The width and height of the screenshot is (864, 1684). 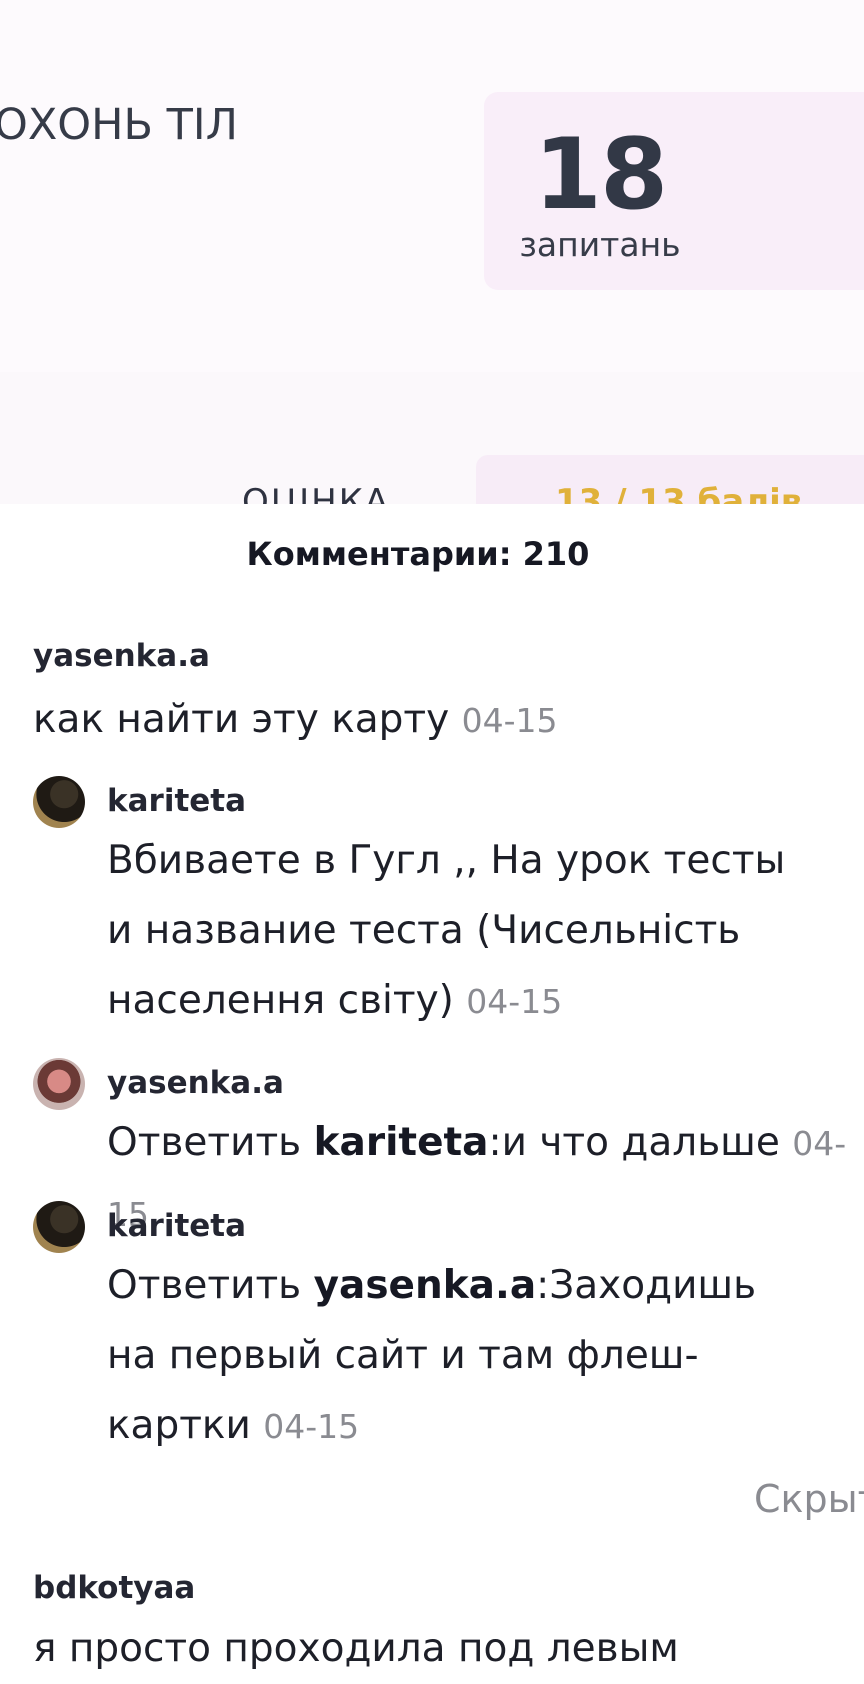 What do you see at coordinates (195, 1083) in the screenshot?
I see `reply-username: yasenka.a` at bounding box center [195, 1083].